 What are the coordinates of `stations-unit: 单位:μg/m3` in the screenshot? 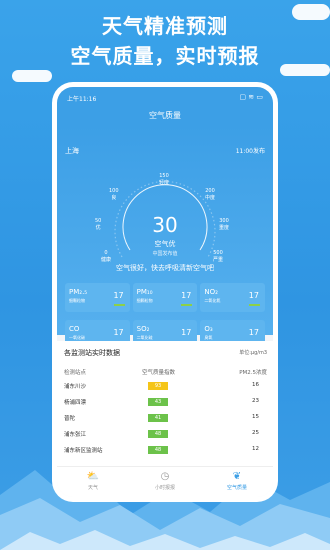 It's located at (253, 353).